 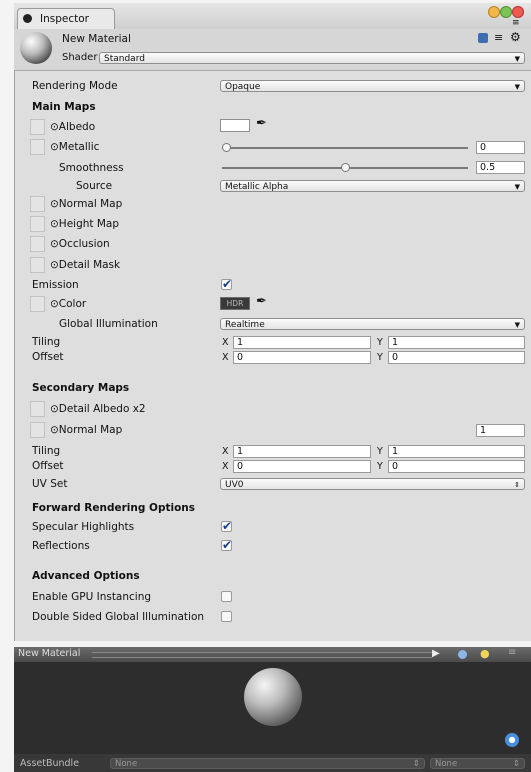 I want to click on tiling-x-label: X, so click(x=225, y=342).